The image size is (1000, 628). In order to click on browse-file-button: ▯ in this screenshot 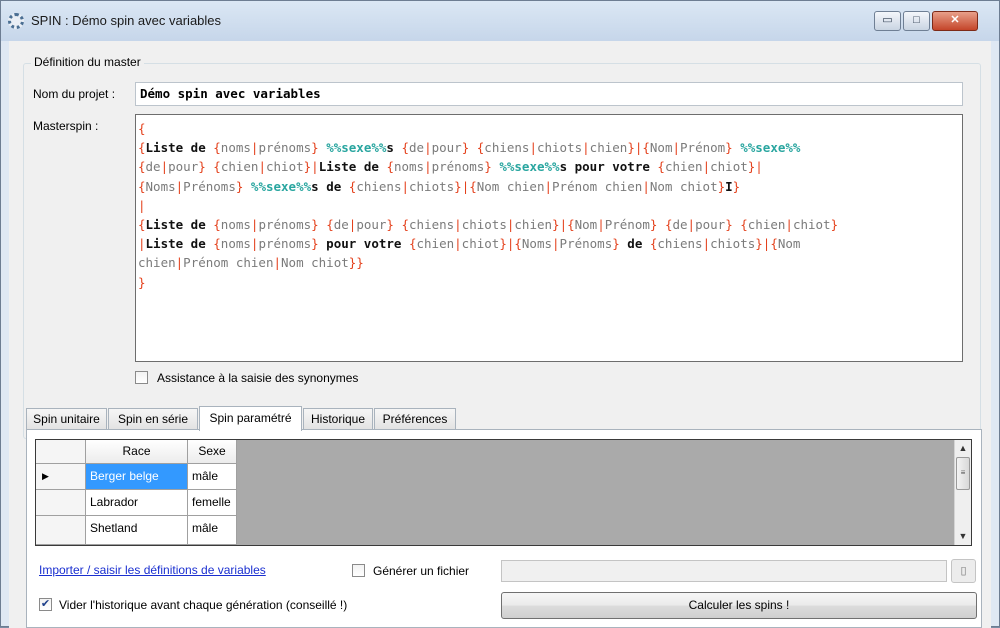, I will do `click(963, 571)`.